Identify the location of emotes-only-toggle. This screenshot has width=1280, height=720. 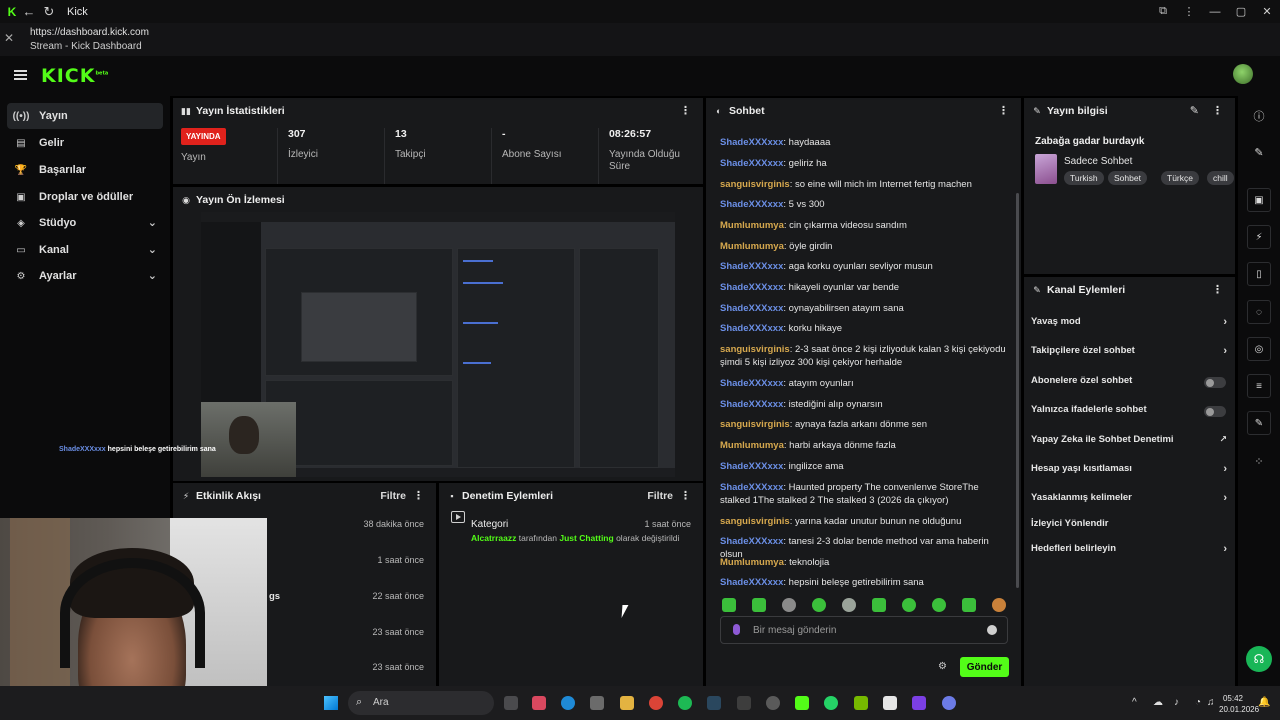
(1215, 411).